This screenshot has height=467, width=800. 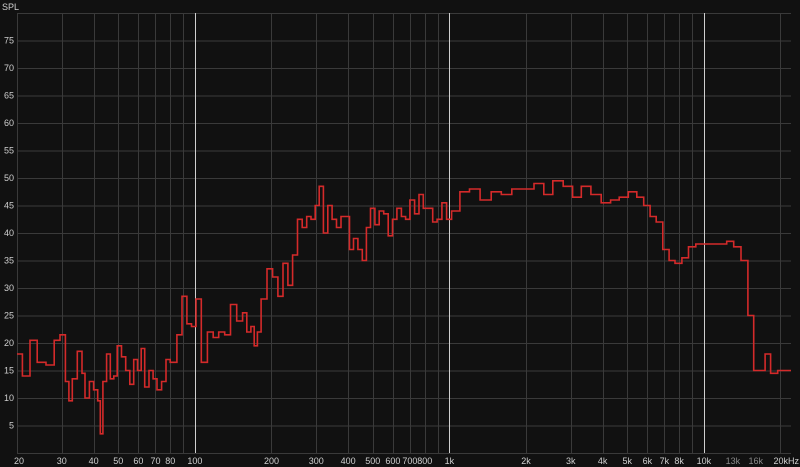 I want to click on y-tick-label: 25, so click(x=9, y=316).